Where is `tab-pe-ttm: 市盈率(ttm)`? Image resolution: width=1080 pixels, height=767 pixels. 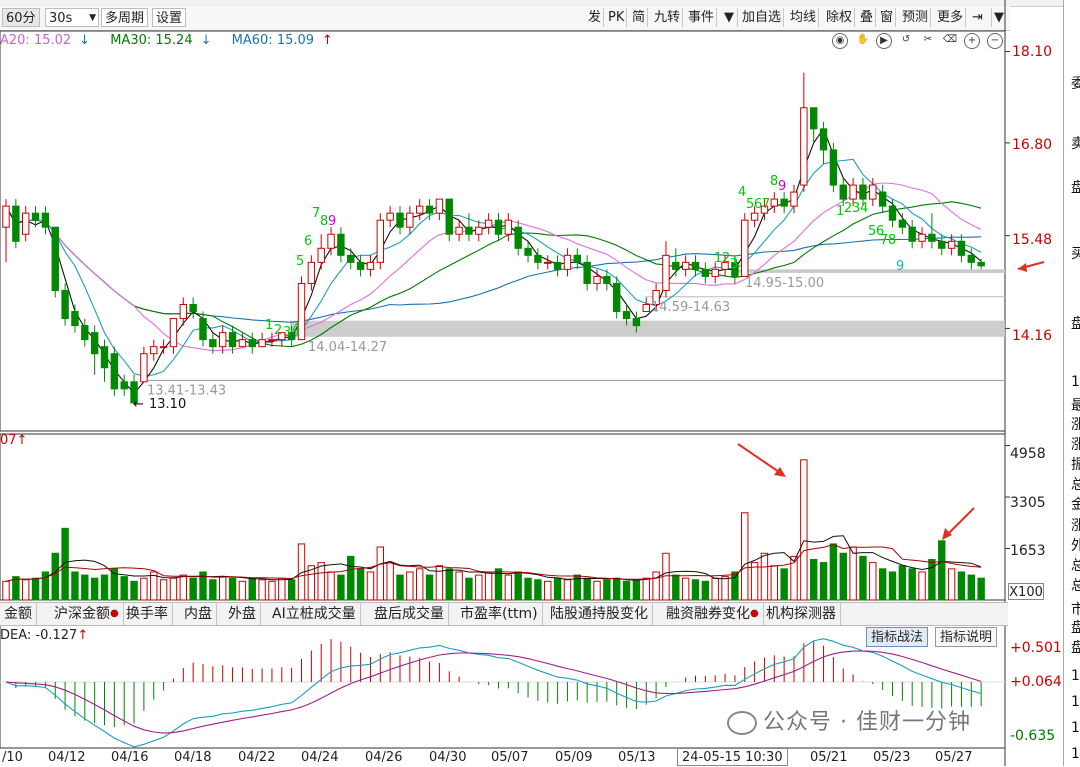 tab-pe-ttm: 市盈率(ttm) is located at coordinates (499, 614).